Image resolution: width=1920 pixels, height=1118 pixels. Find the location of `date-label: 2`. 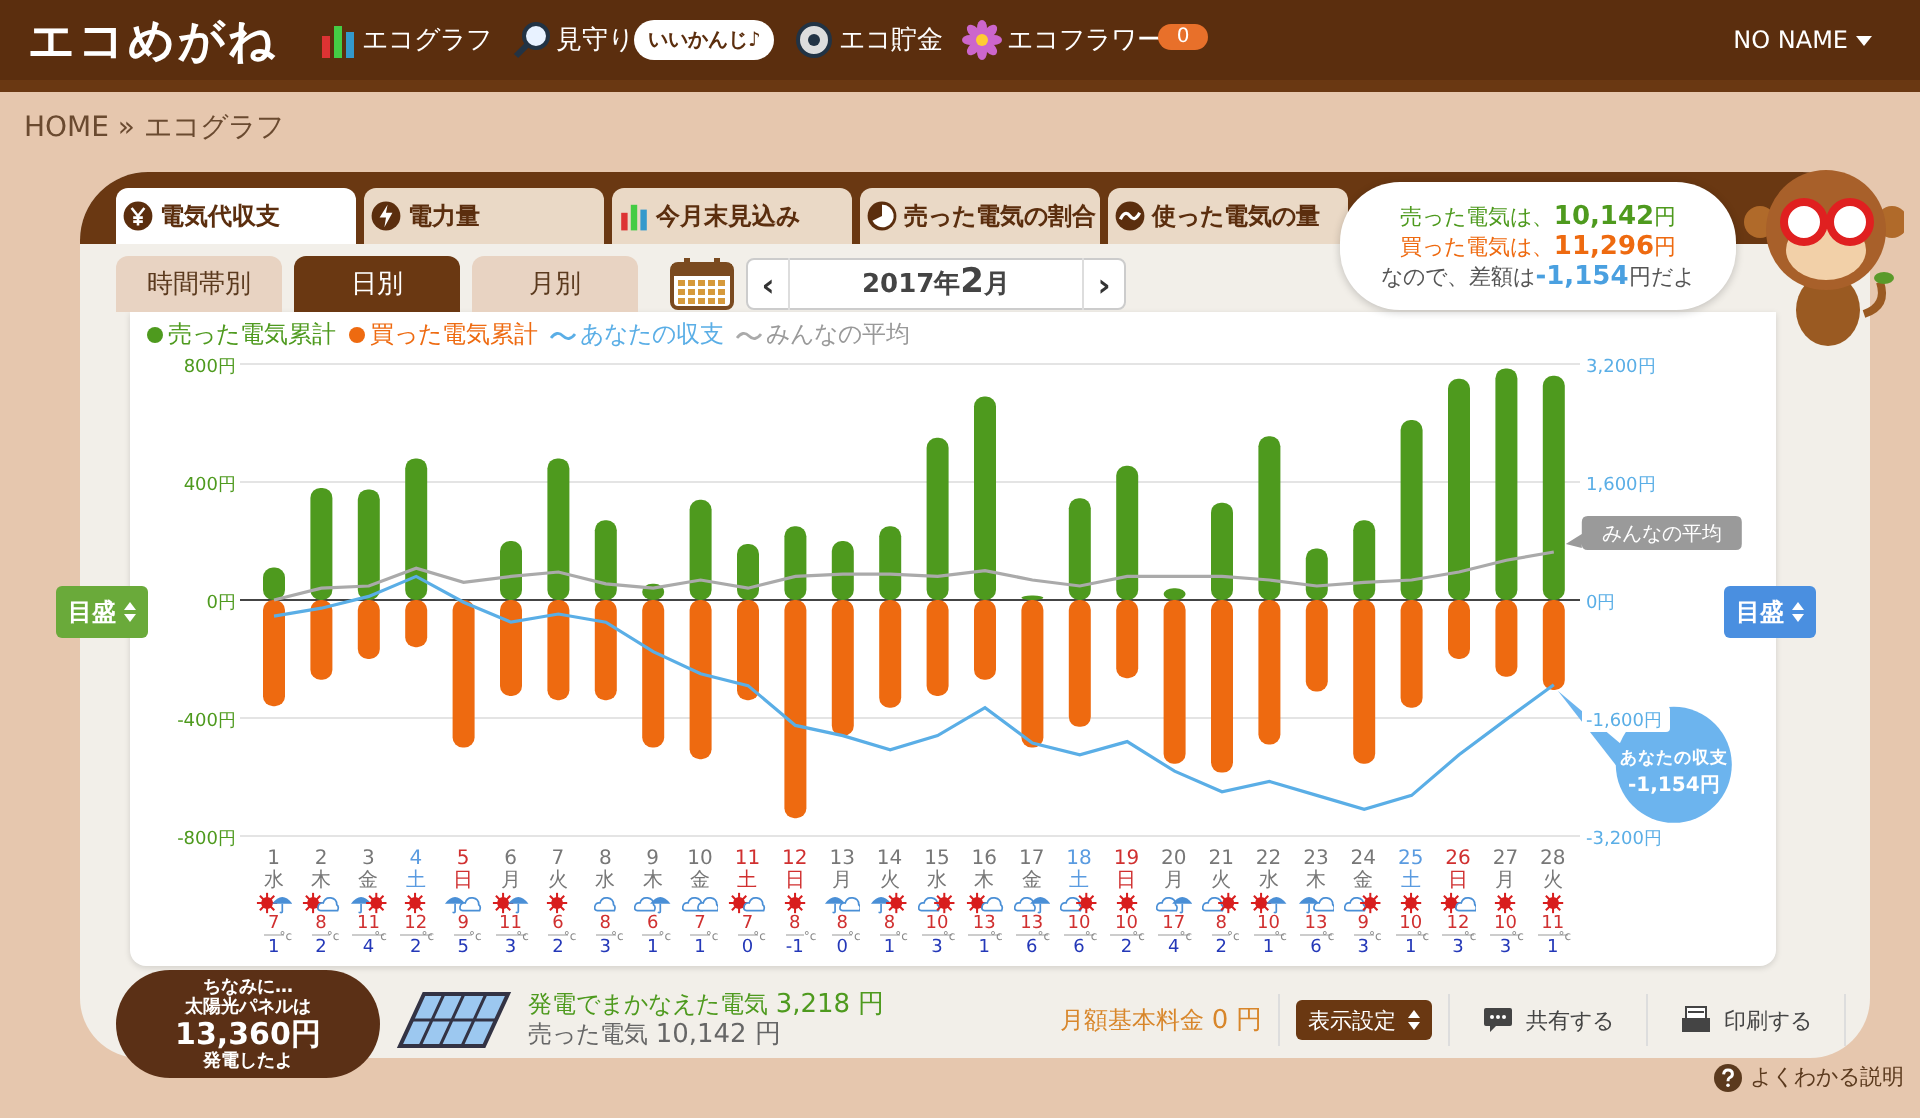

date-label: 2 is located at coordinates (321, 859).